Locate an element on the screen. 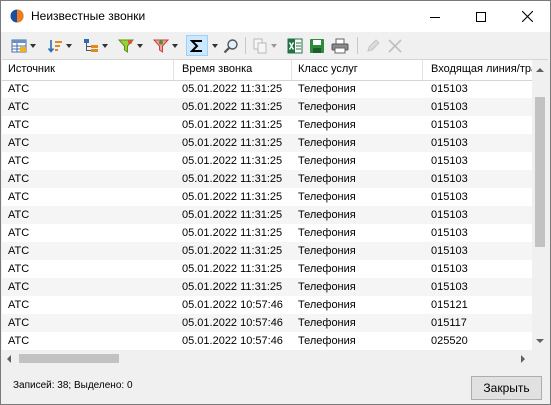  save-icon is located at coordinates (317, 46).